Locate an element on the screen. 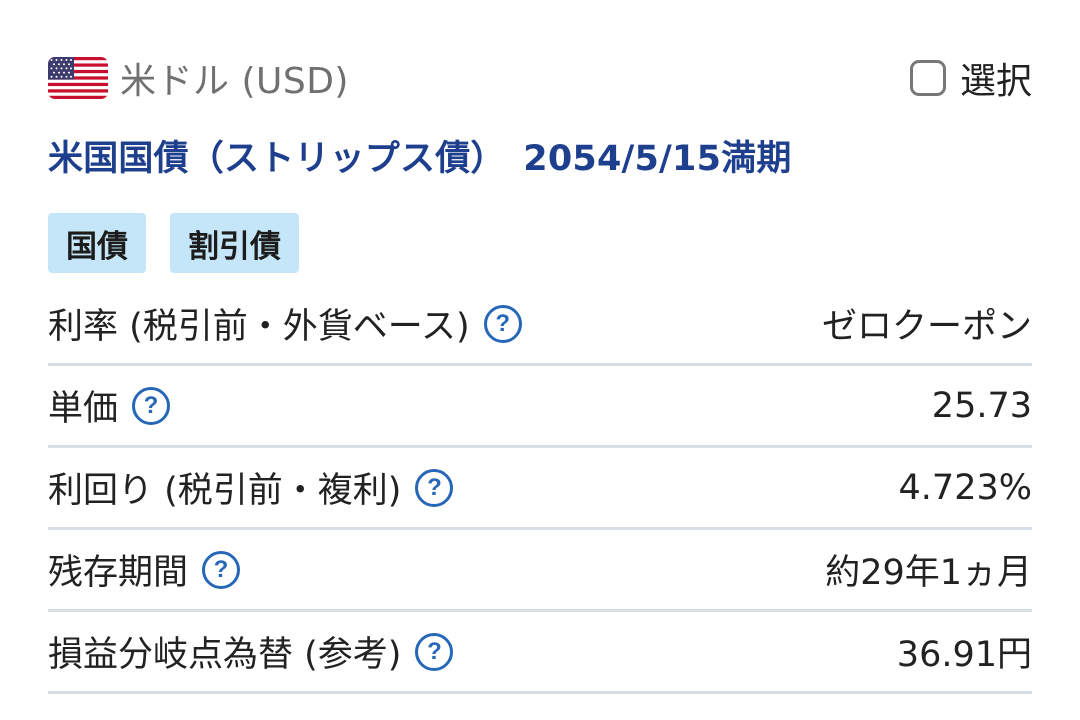 The width and height of the screenshot is (1080, 720). detail-row-breakeven-fx: 損益分岐点為替 (参考) ? 36.91円 is located at coordinates (540, 653).